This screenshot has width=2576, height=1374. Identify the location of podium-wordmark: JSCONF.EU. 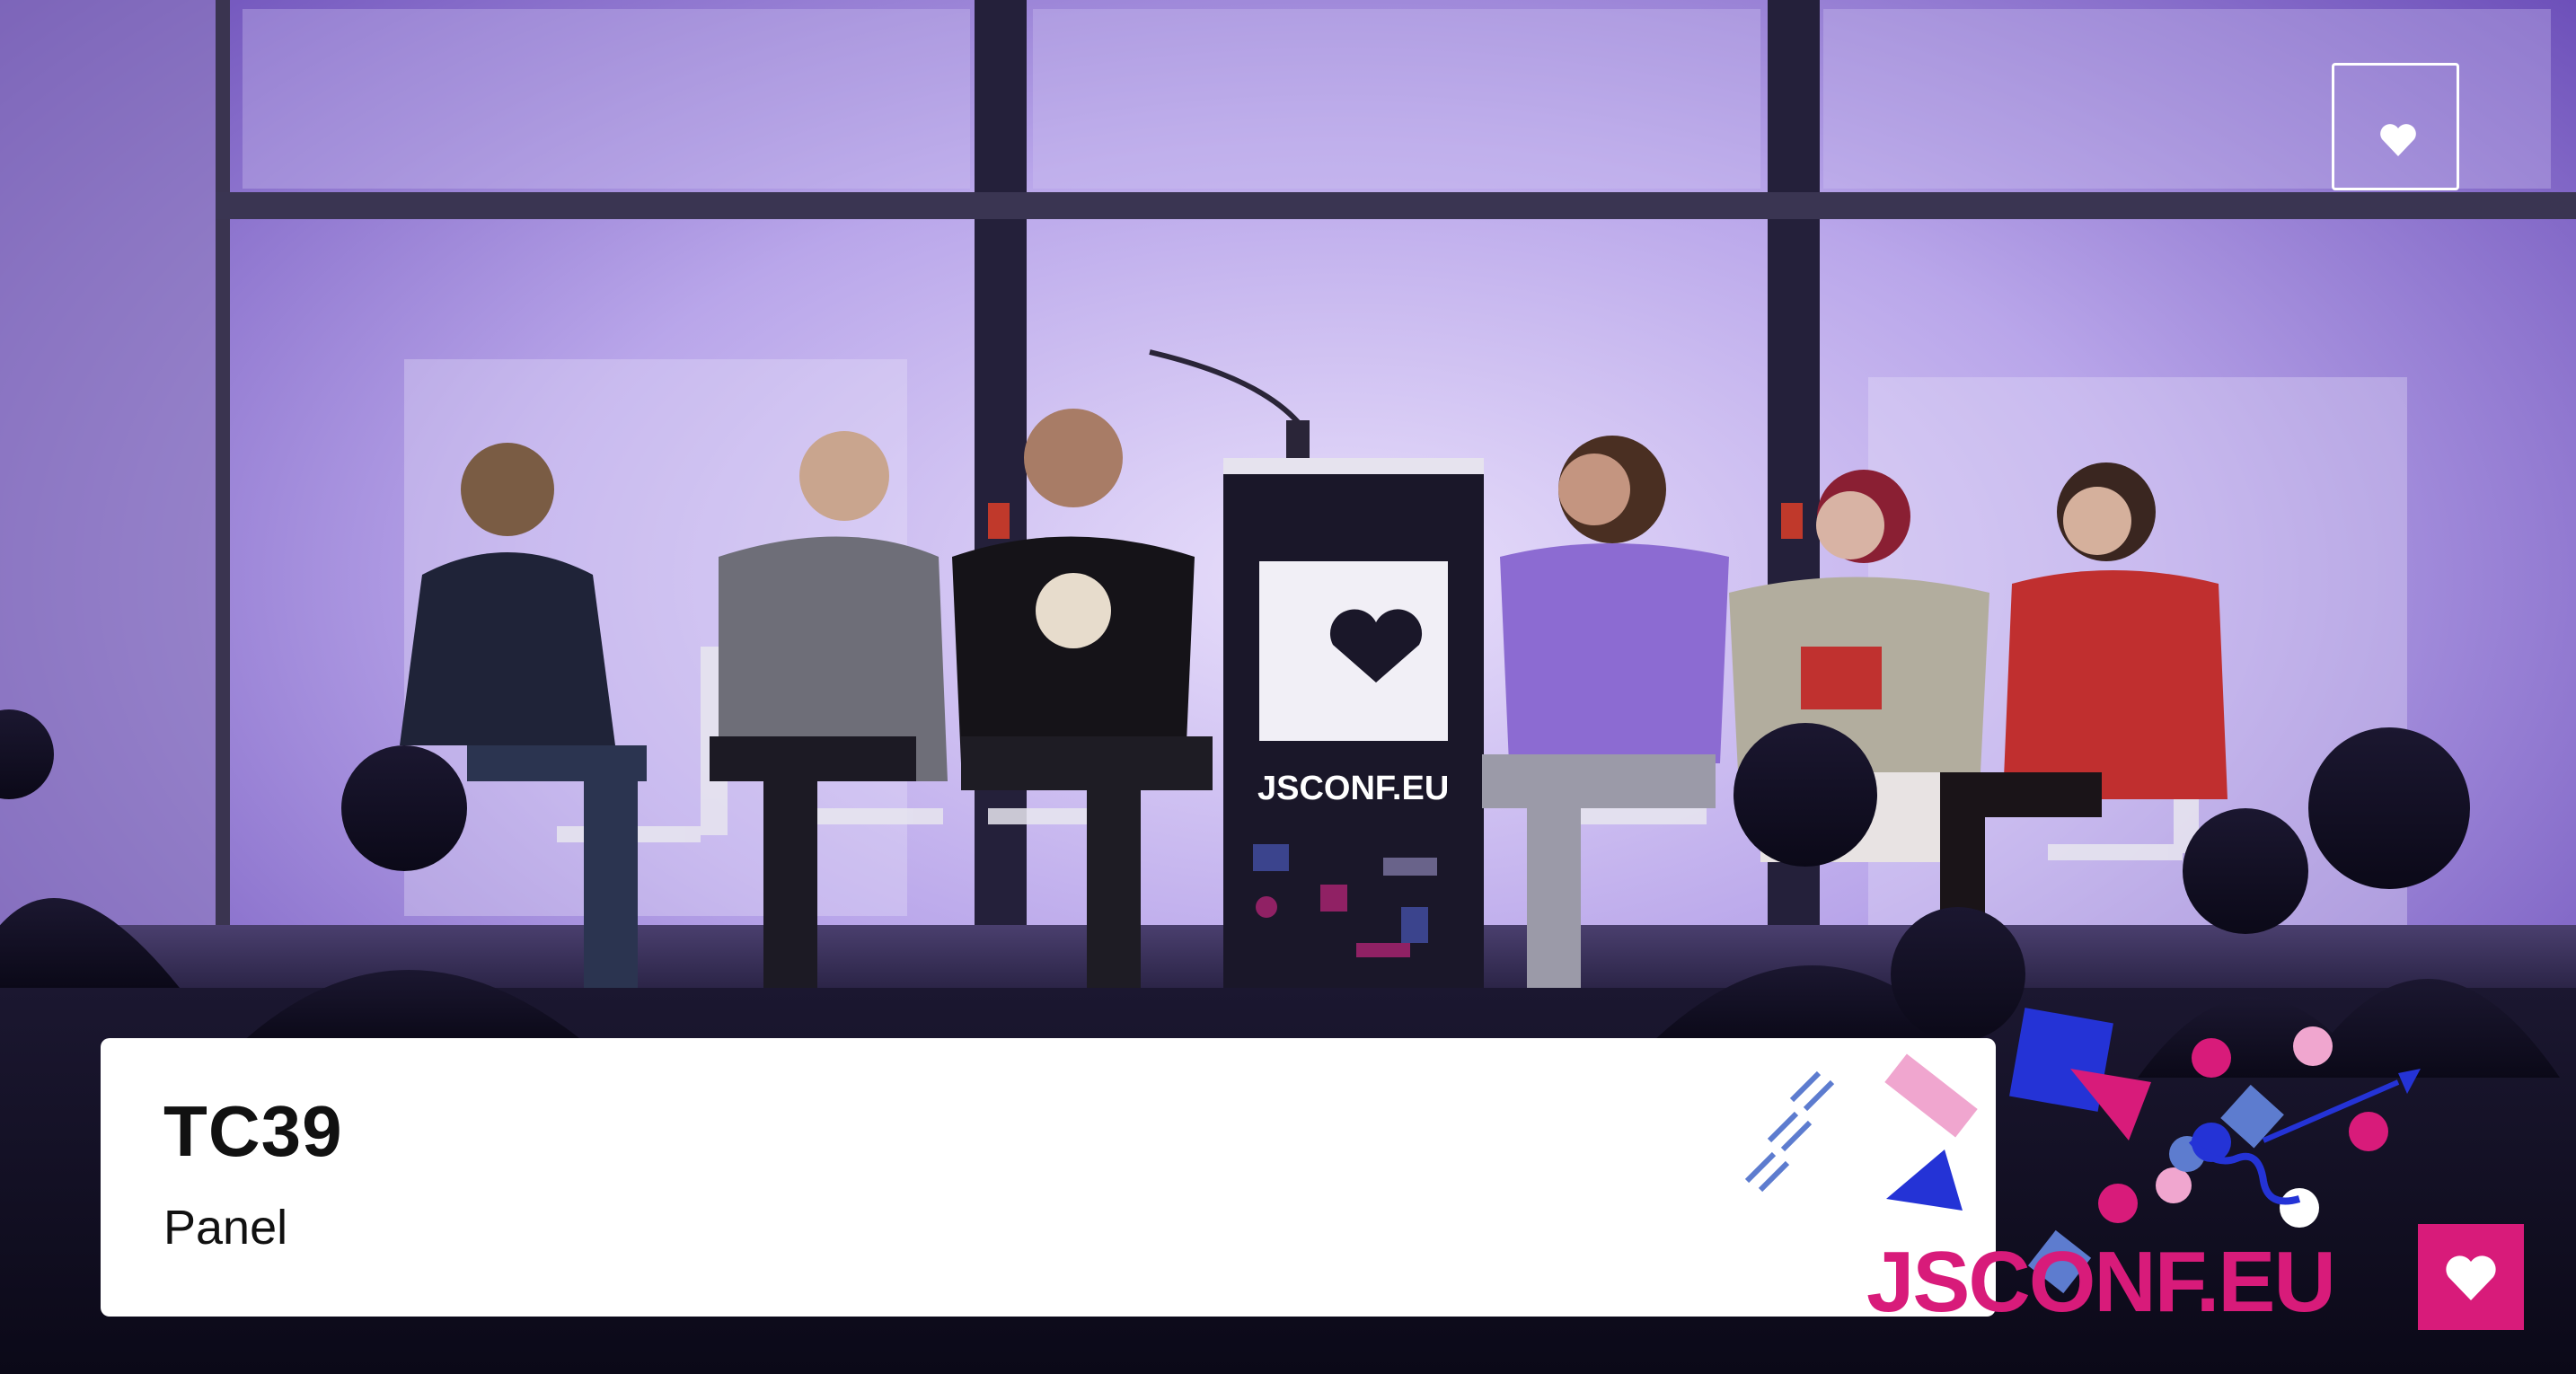
(1353, 789).